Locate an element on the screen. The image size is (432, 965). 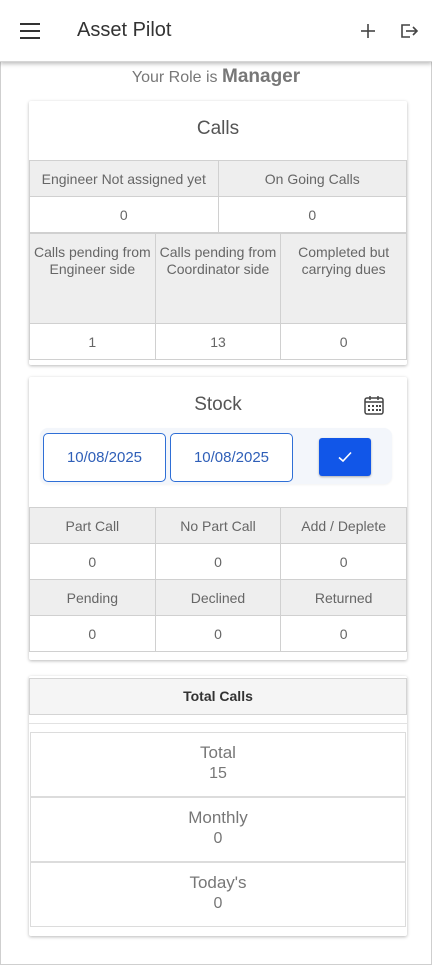
returned-value: 0 is located at coordinates (343, 633).